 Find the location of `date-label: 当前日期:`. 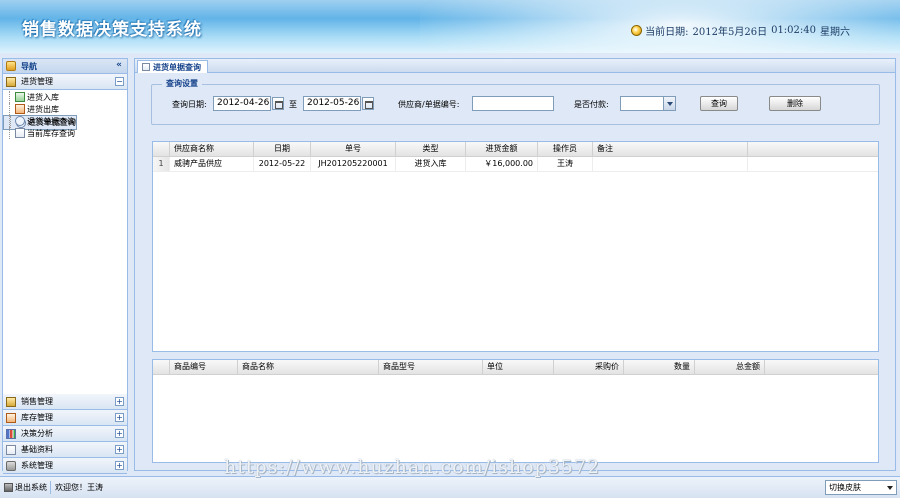

date-label: 当前日期: is located at coordinates (667, 32).